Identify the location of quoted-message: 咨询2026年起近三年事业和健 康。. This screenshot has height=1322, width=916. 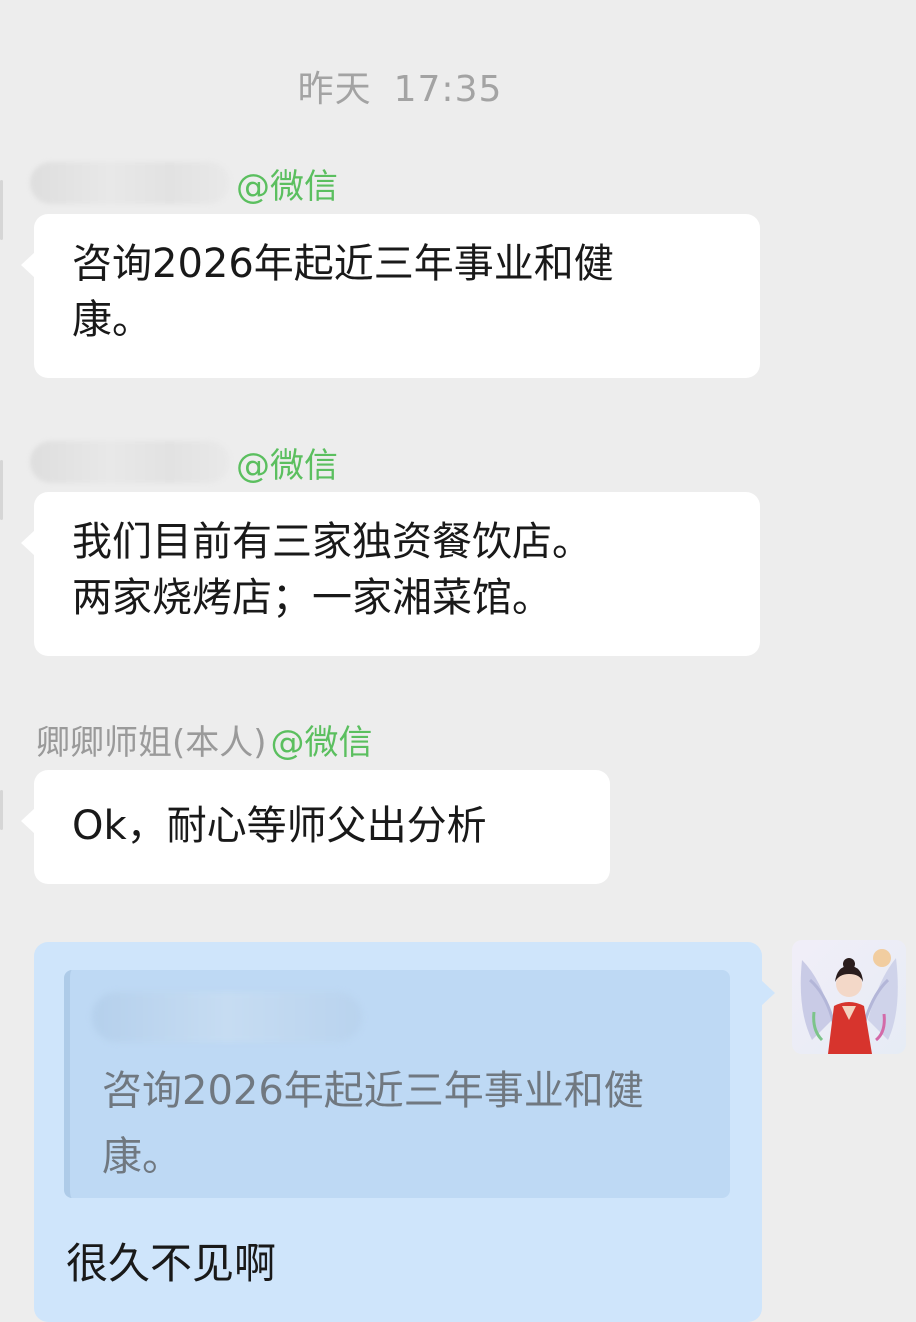
(397, 1084).